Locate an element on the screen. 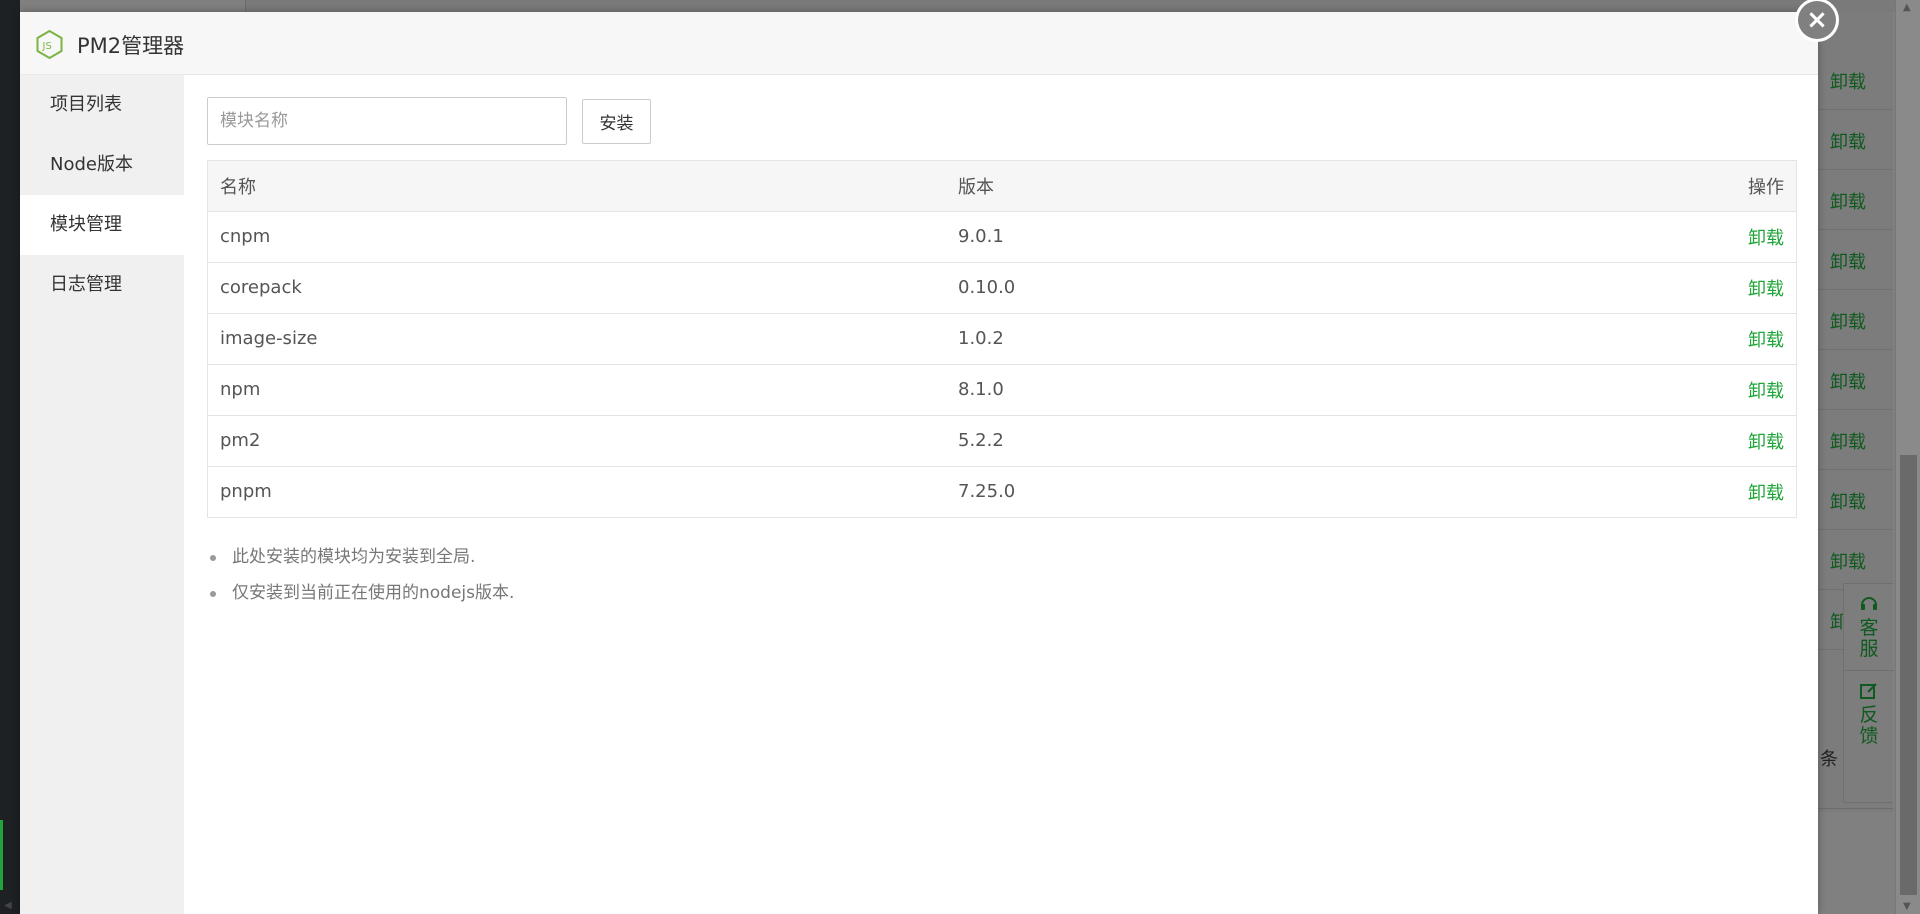 Image resolution: width=1920 pixels, height=914 pixels. note-item: 仅安装到当前正在使用的nodejs版本. is located at coordinates (360, 593).